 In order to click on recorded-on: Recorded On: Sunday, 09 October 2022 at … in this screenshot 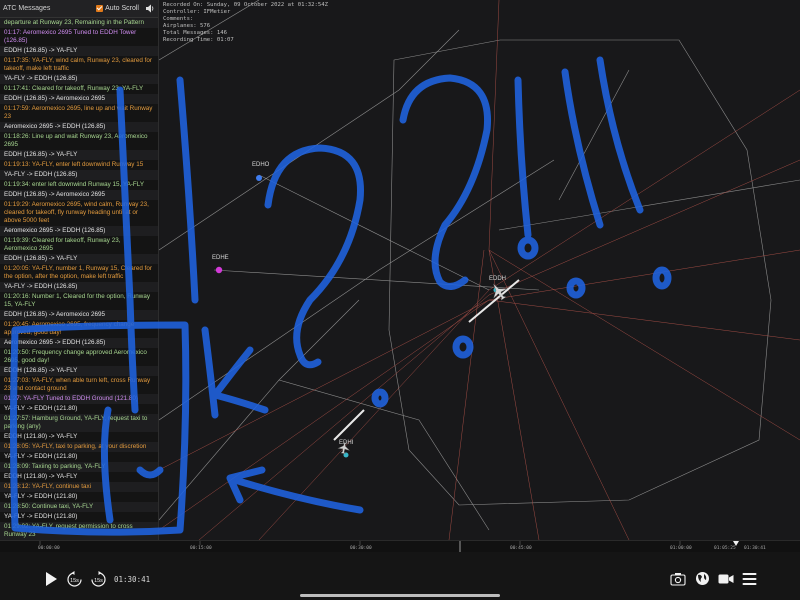, I will do `click(246, 5)`.